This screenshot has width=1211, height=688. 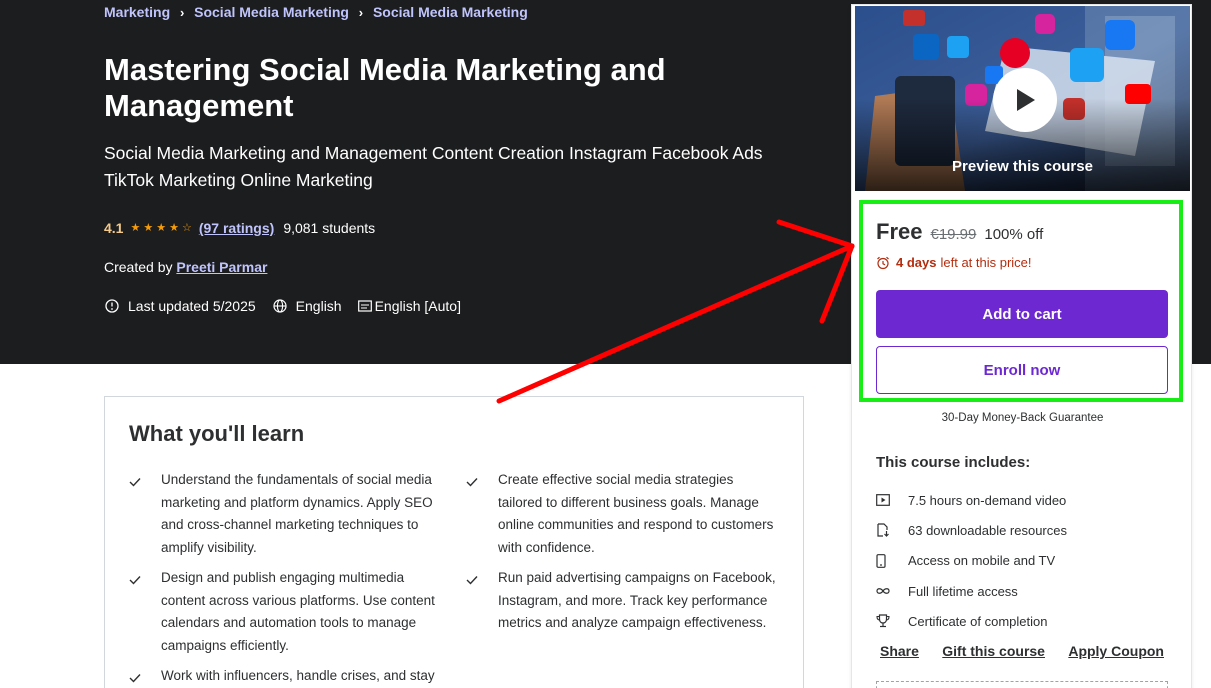 I want to click on includes-item: Full lifetime access, so click(x=971, y=591).